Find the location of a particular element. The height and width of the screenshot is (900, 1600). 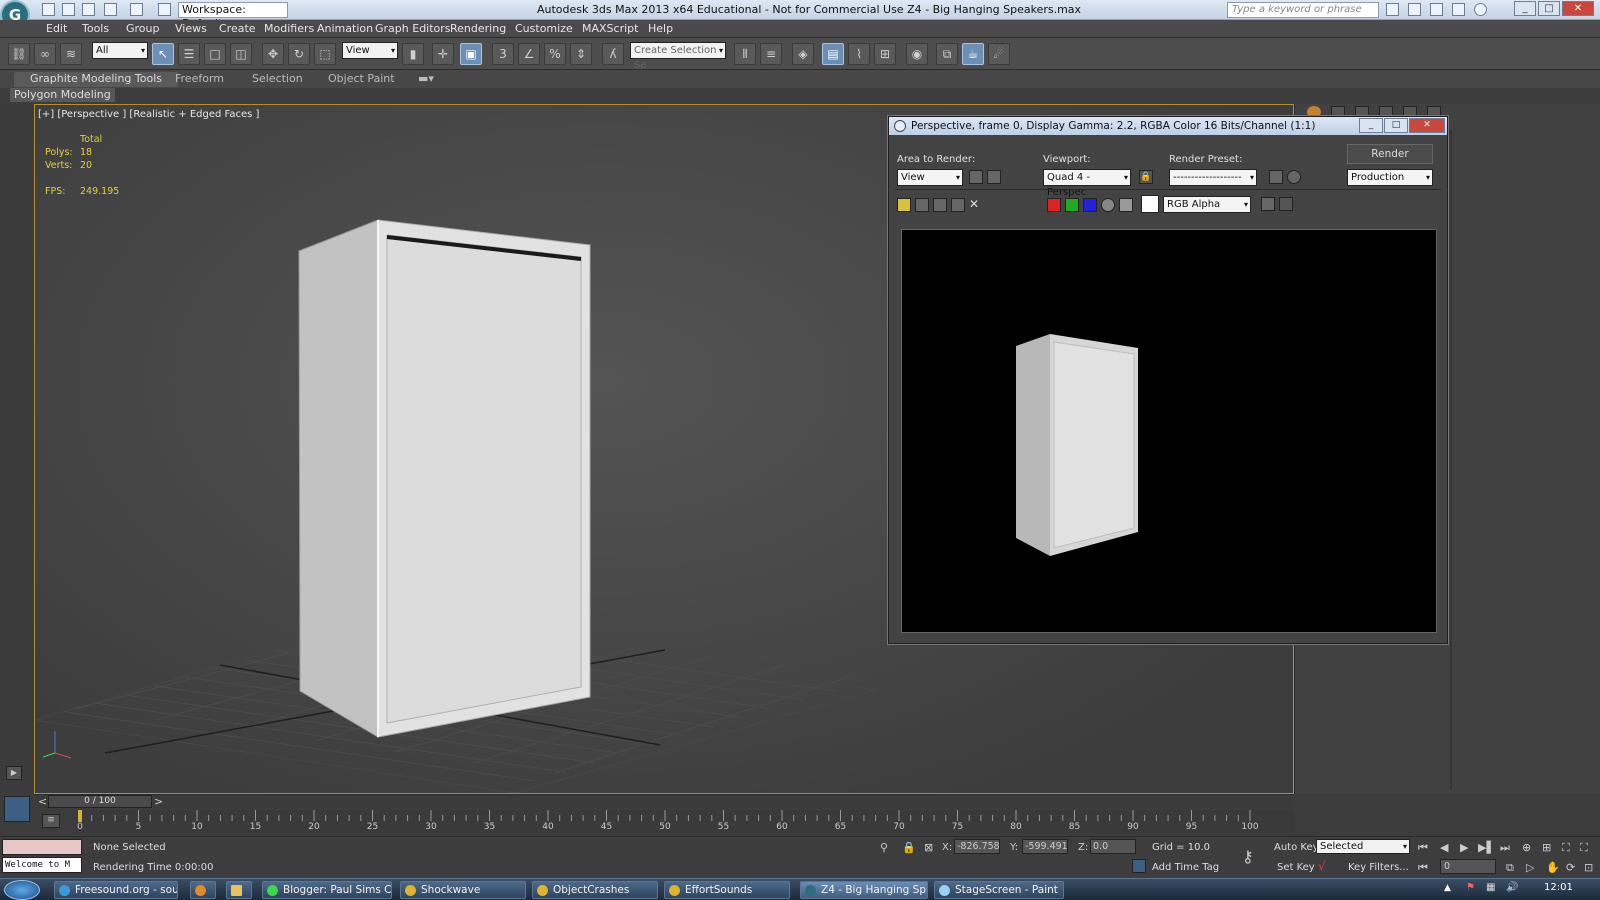

maxscript-listener-mini is located at coordinates (42, 847).